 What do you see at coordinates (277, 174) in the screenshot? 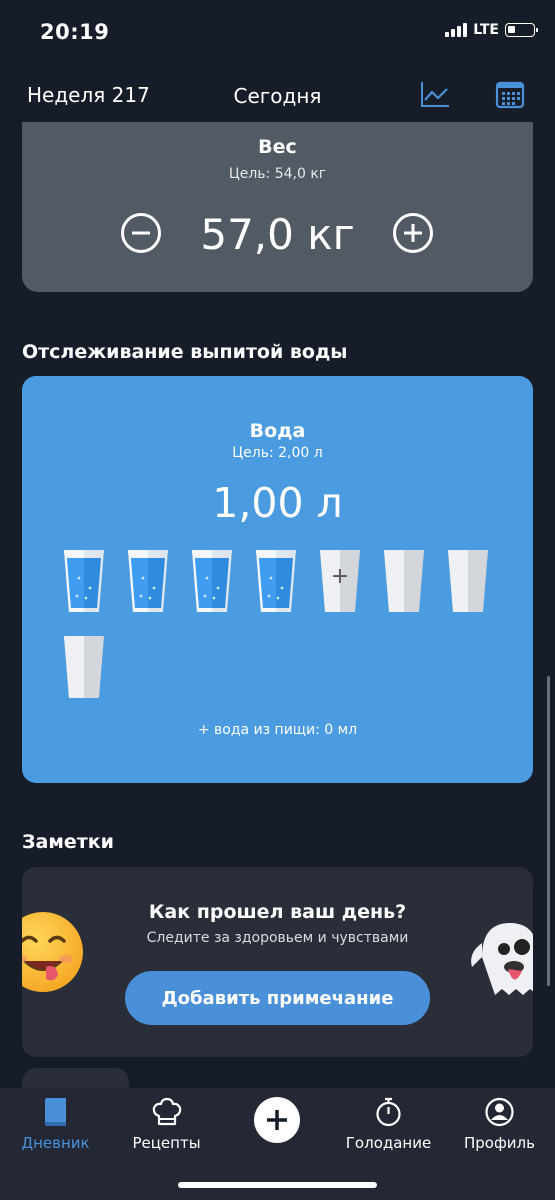
I see `weight-goal: Цель: 54,0 кг` at bounding box center [277, 174].